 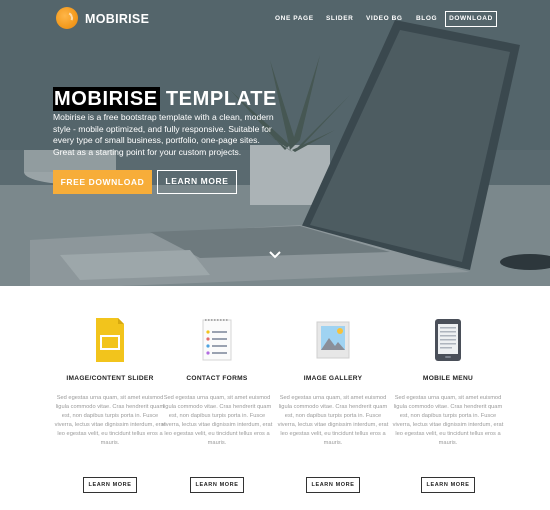 I want to click on hero-title-highlight: MOBIRISE, so click(x=106, y=99).